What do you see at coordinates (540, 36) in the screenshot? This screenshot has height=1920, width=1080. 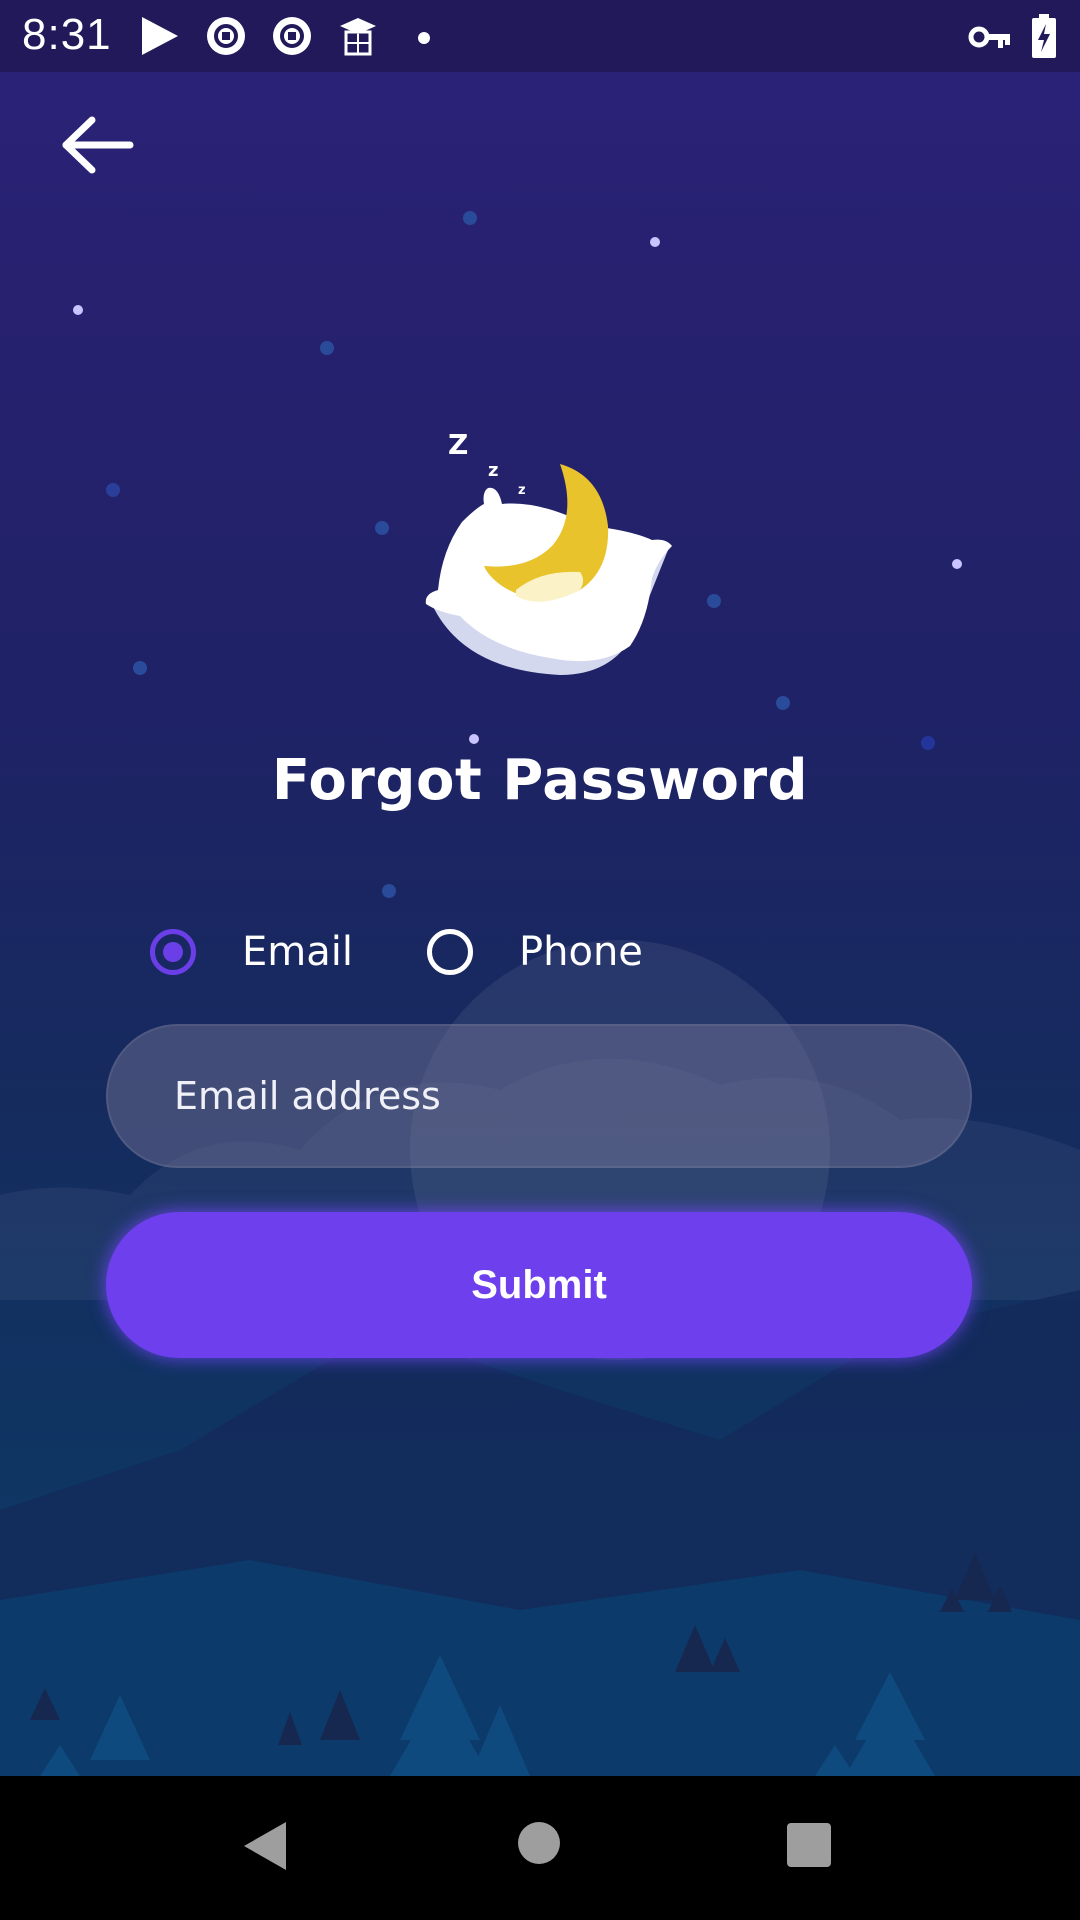 I see `status-bar: 8:31` at bounding box center [540, 36].